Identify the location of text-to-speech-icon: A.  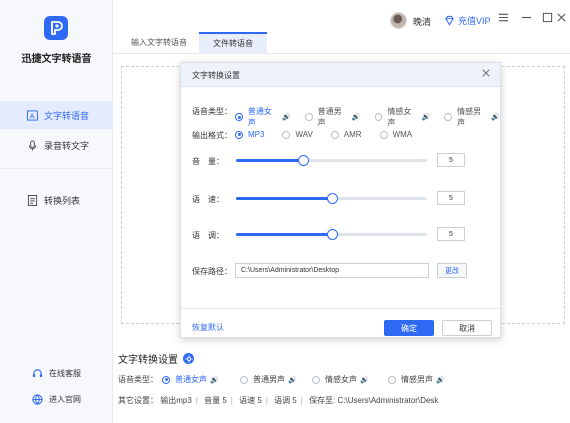
(32, 115).